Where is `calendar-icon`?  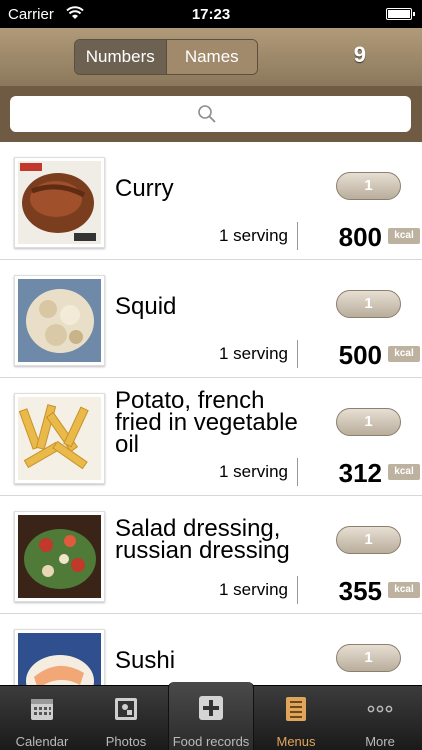 calendar-icon is located at coordinates (42, 709).